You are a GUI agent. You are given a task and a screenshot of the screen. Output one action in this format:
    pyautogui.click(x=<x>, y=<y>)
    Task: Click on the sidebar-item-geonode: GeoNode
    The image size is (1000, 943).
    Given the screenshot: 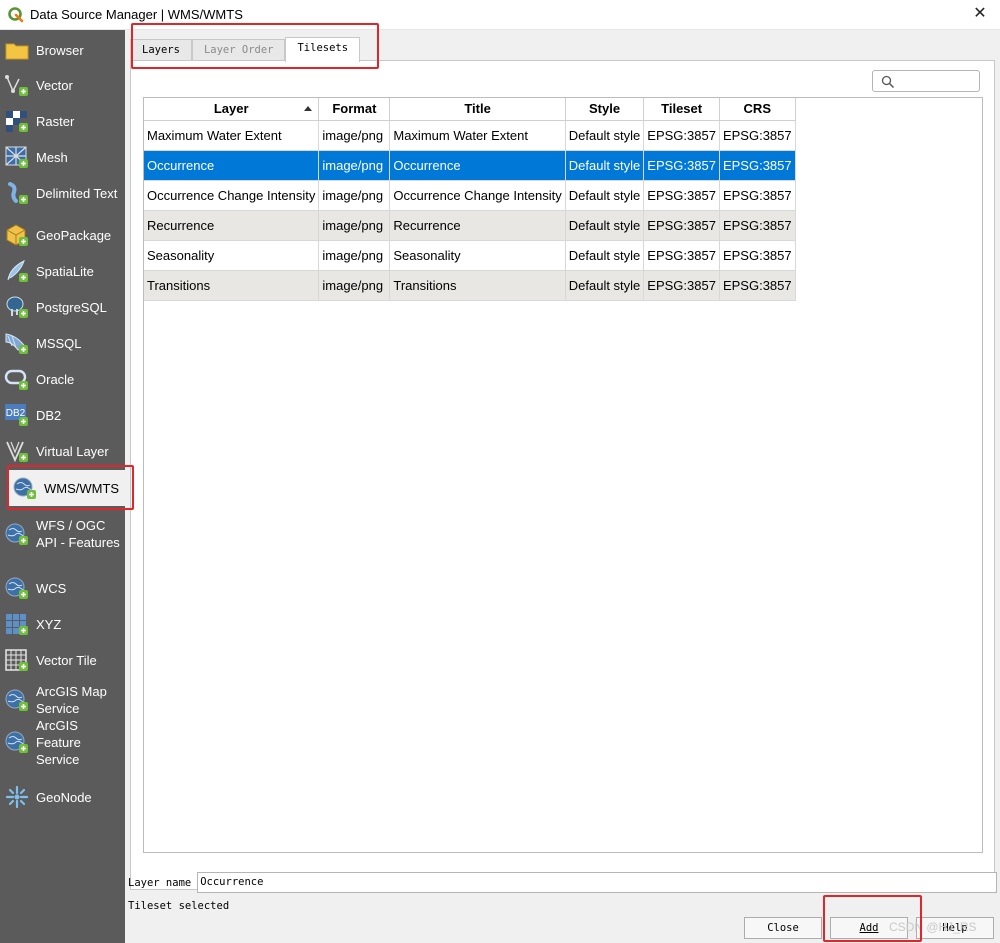 What is the action you would take?
    pyautogui.click(x=62, y=797)
    